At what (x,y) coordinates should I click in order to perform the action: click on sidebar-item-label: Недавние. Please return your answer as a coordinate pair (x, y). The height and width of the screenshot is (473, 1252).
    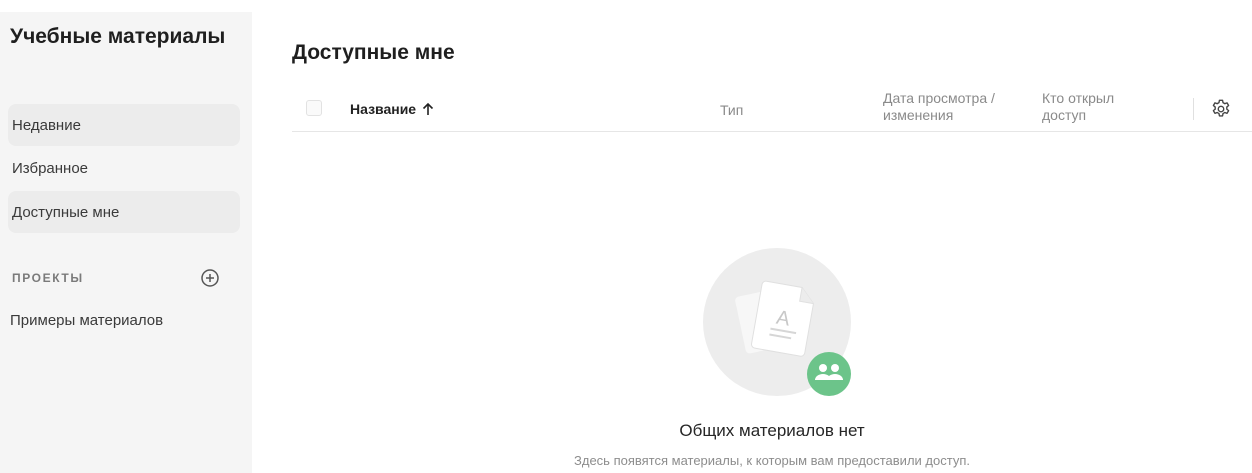
    Looking at the image, I should click on (46, 125).